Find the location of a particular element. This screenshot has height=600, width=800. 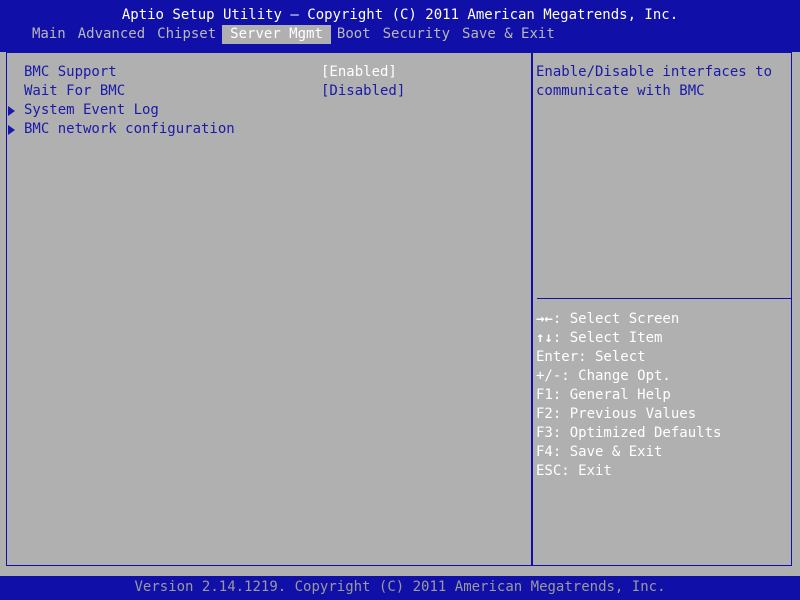

tab-chipset: Chipset is located at coordinates (186, 34).